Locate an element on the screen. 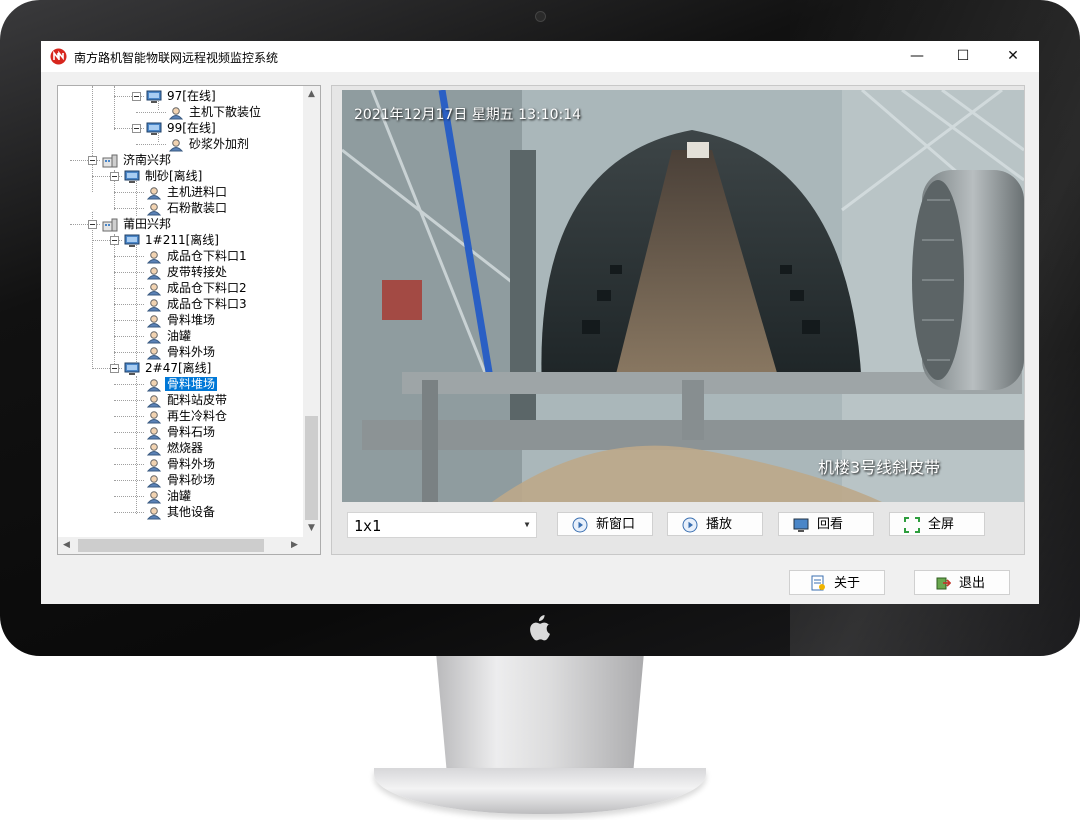 This screenshot has height=820, width=1080. tree-item: 莆田兴邦 is located at coordinates (137, 224).